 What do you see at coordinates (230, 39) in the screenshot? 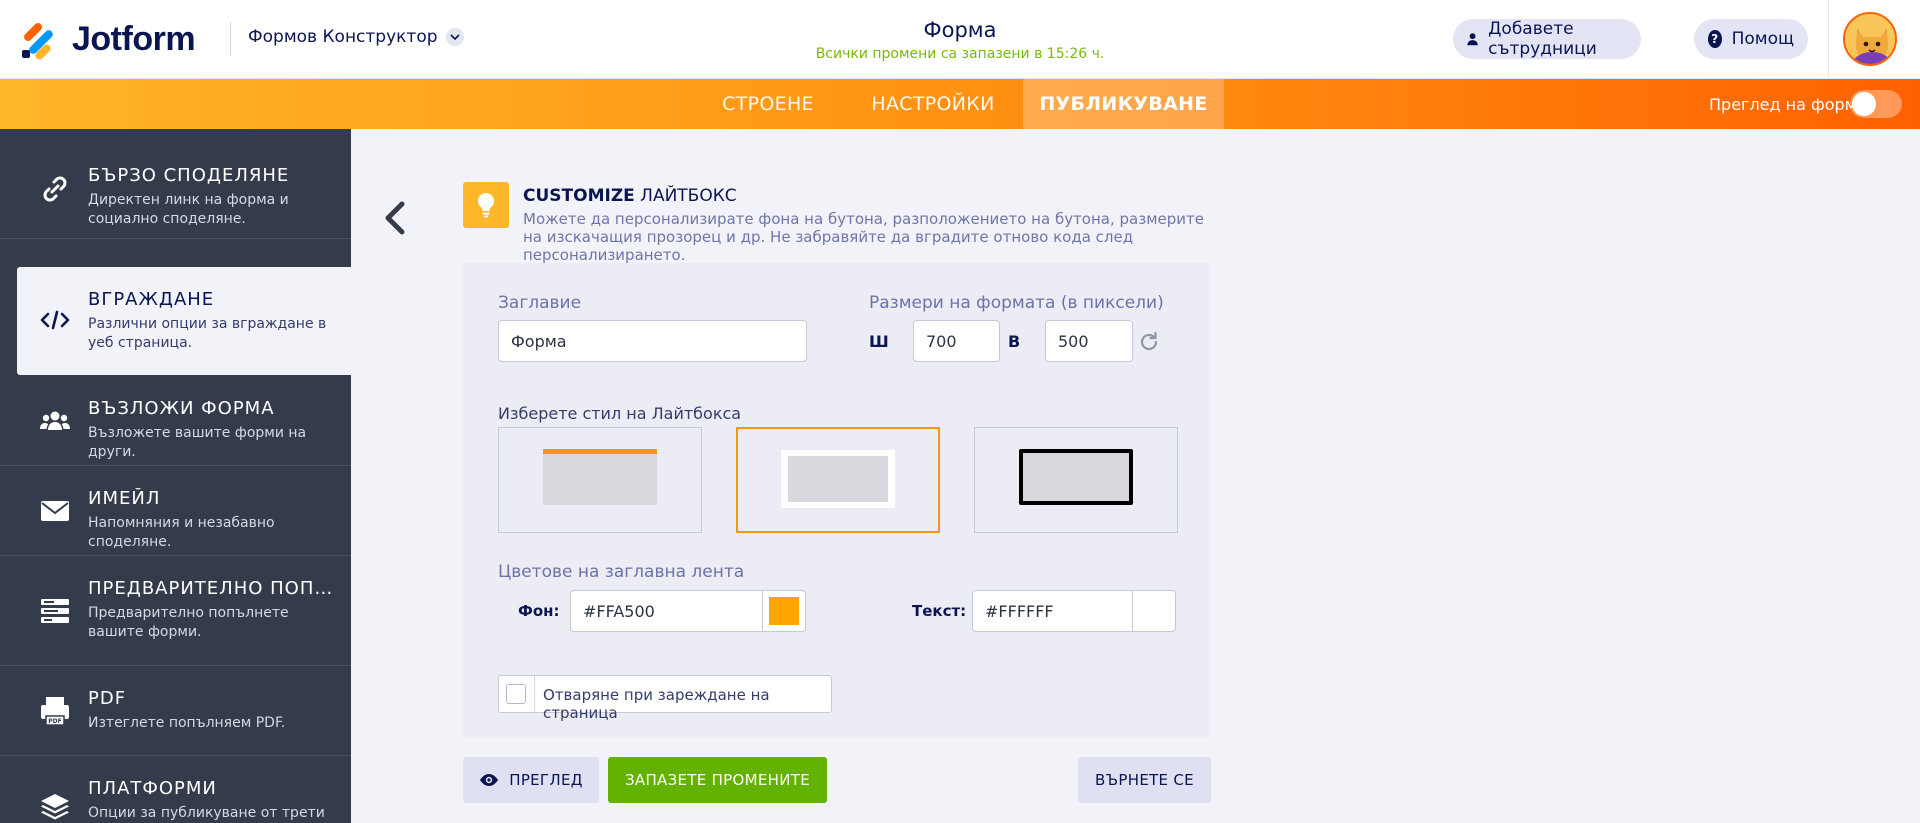
I see `header-divider` at bounding box center [230, 39].